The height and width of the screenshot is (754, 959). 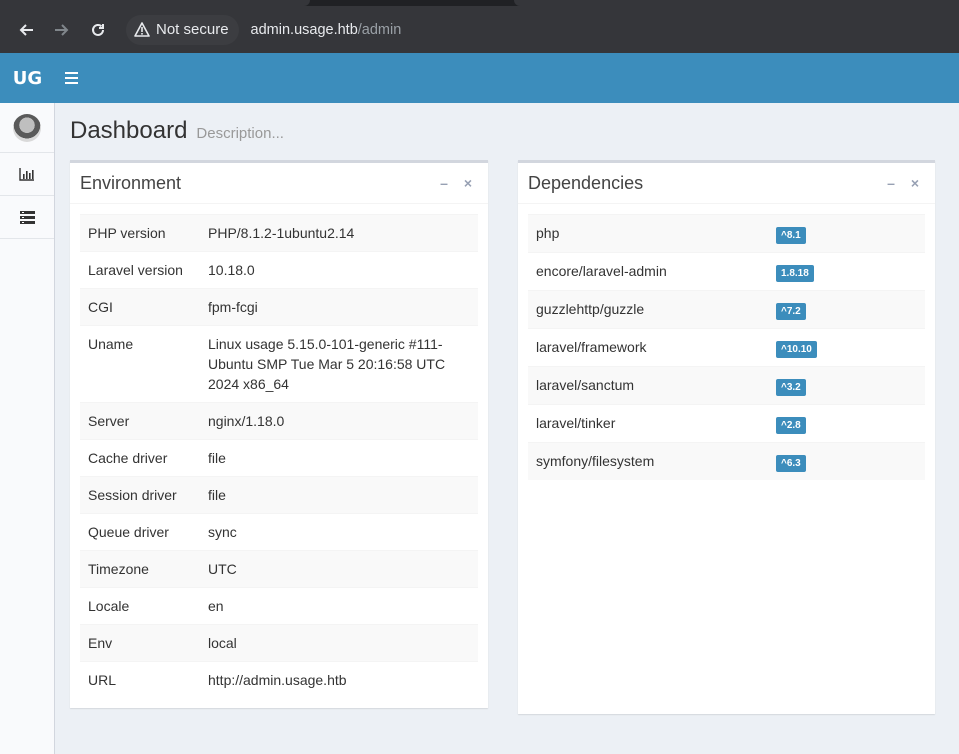 I want to click on env-key: Queue driver, so click(x=128, y=532).